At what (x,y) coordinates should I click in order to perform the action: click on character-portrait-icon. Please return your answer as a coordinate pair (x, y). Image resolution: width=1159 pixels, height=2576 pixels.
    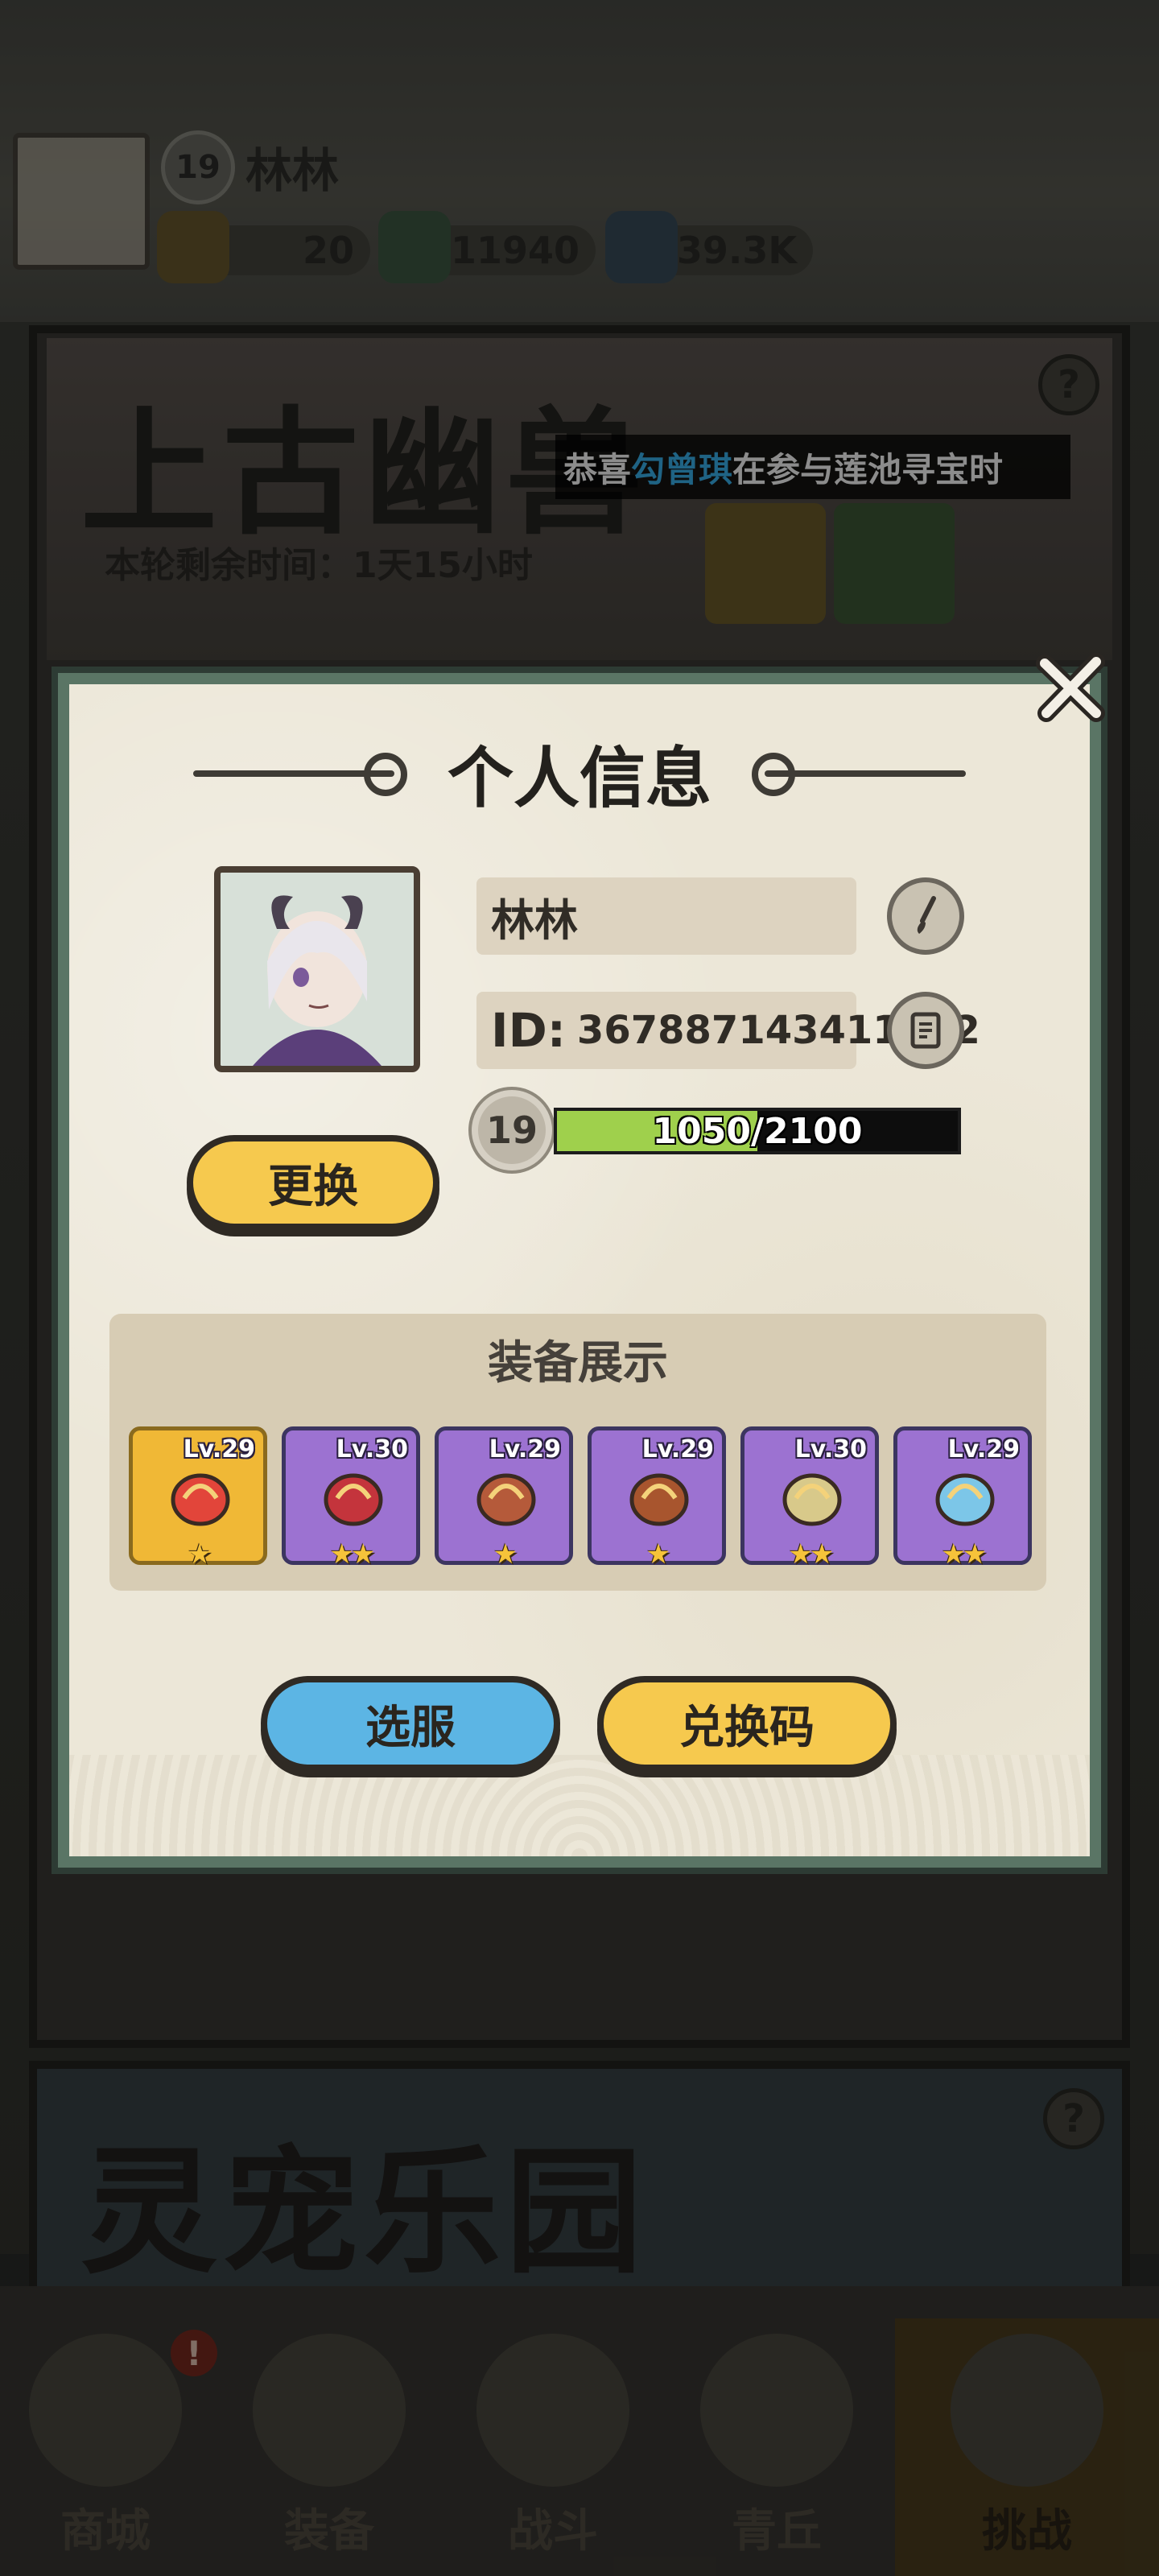
    Looking at the image, I should click on (317, 969).